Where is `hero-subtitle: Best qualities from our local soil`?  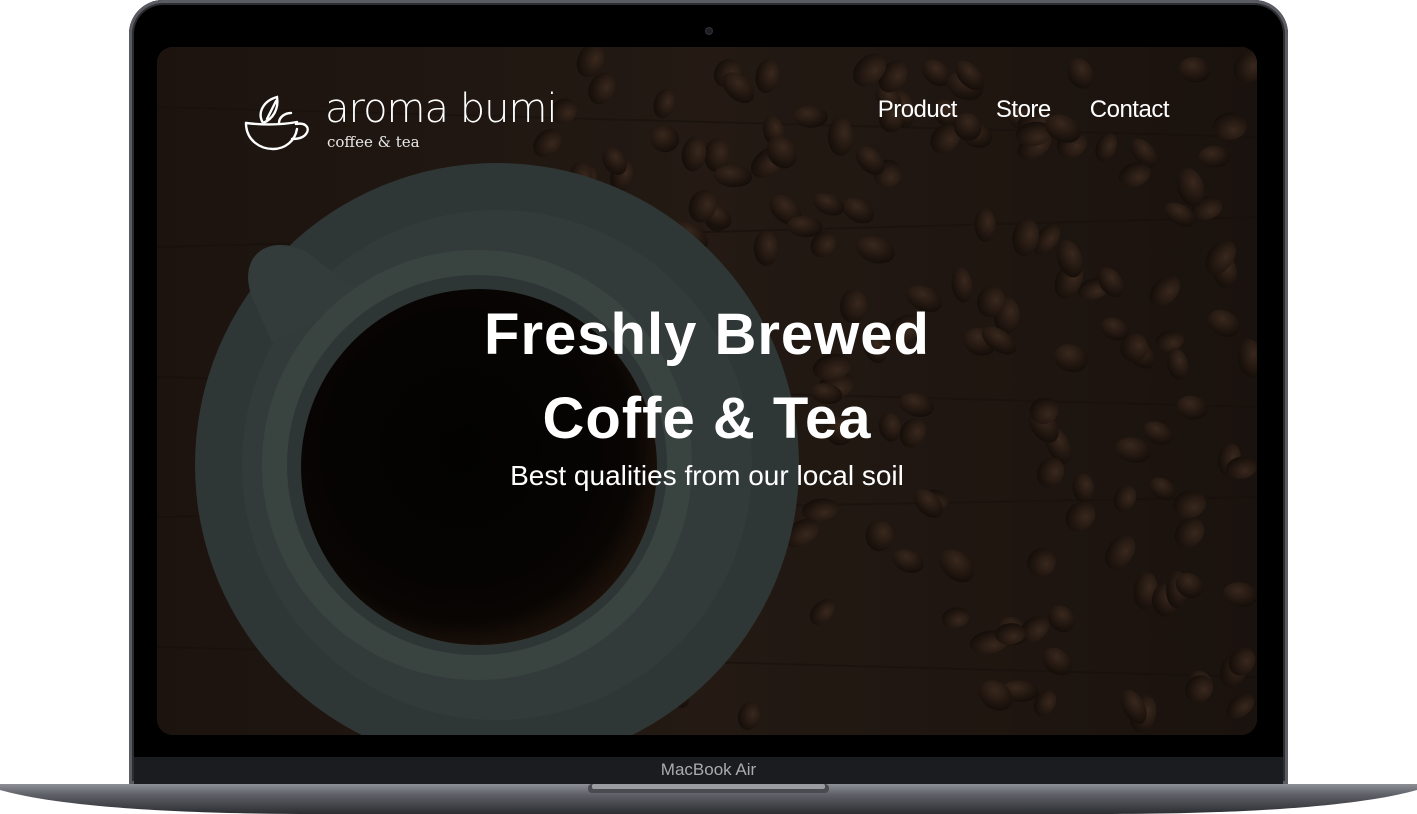
hero-subtitle: Best qualities from our local soil is located at coordinates (707, 475).